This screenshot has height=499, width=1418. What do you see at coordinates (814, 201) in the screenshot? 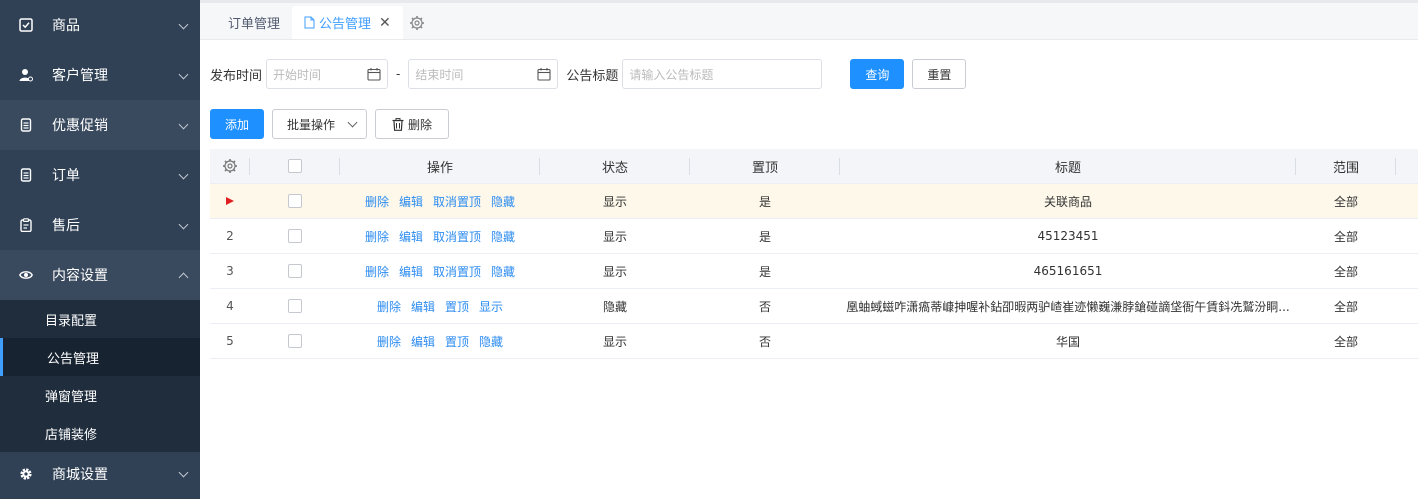
I see `table-row: 删除 编辑 取消置顶 隐藏 显示 是 关联商品 全部` at bounding box center [814, 201].